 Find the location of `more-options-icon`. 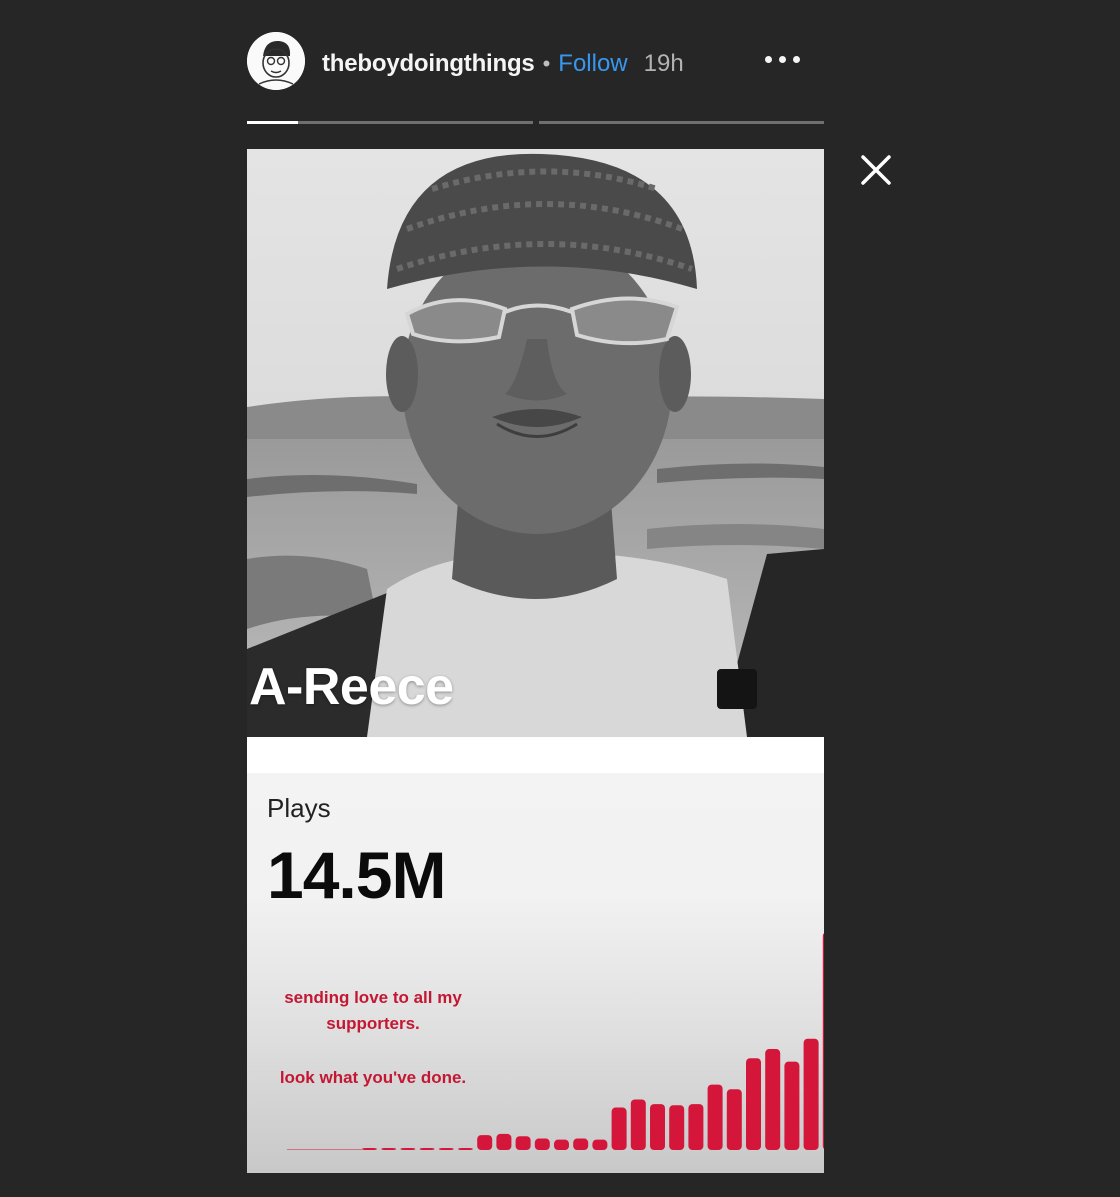

more-options-icon is located at coordinates (782, 59).